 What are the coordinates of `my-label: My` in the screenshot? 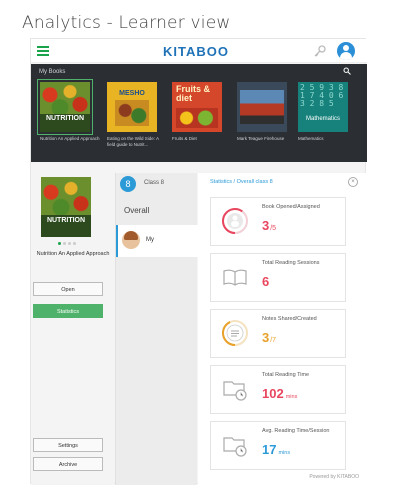 It's located at (150, 240).